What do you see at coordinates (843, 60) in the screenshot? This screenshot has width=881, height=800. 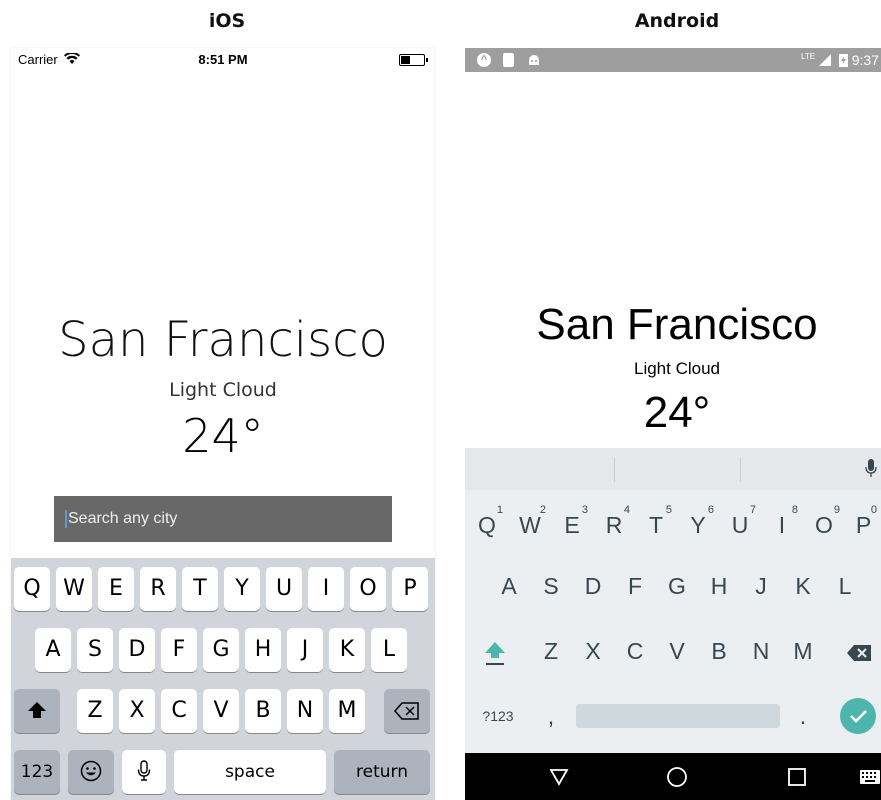 I see `battery-charging-icon` at bounding box center [843, 60].